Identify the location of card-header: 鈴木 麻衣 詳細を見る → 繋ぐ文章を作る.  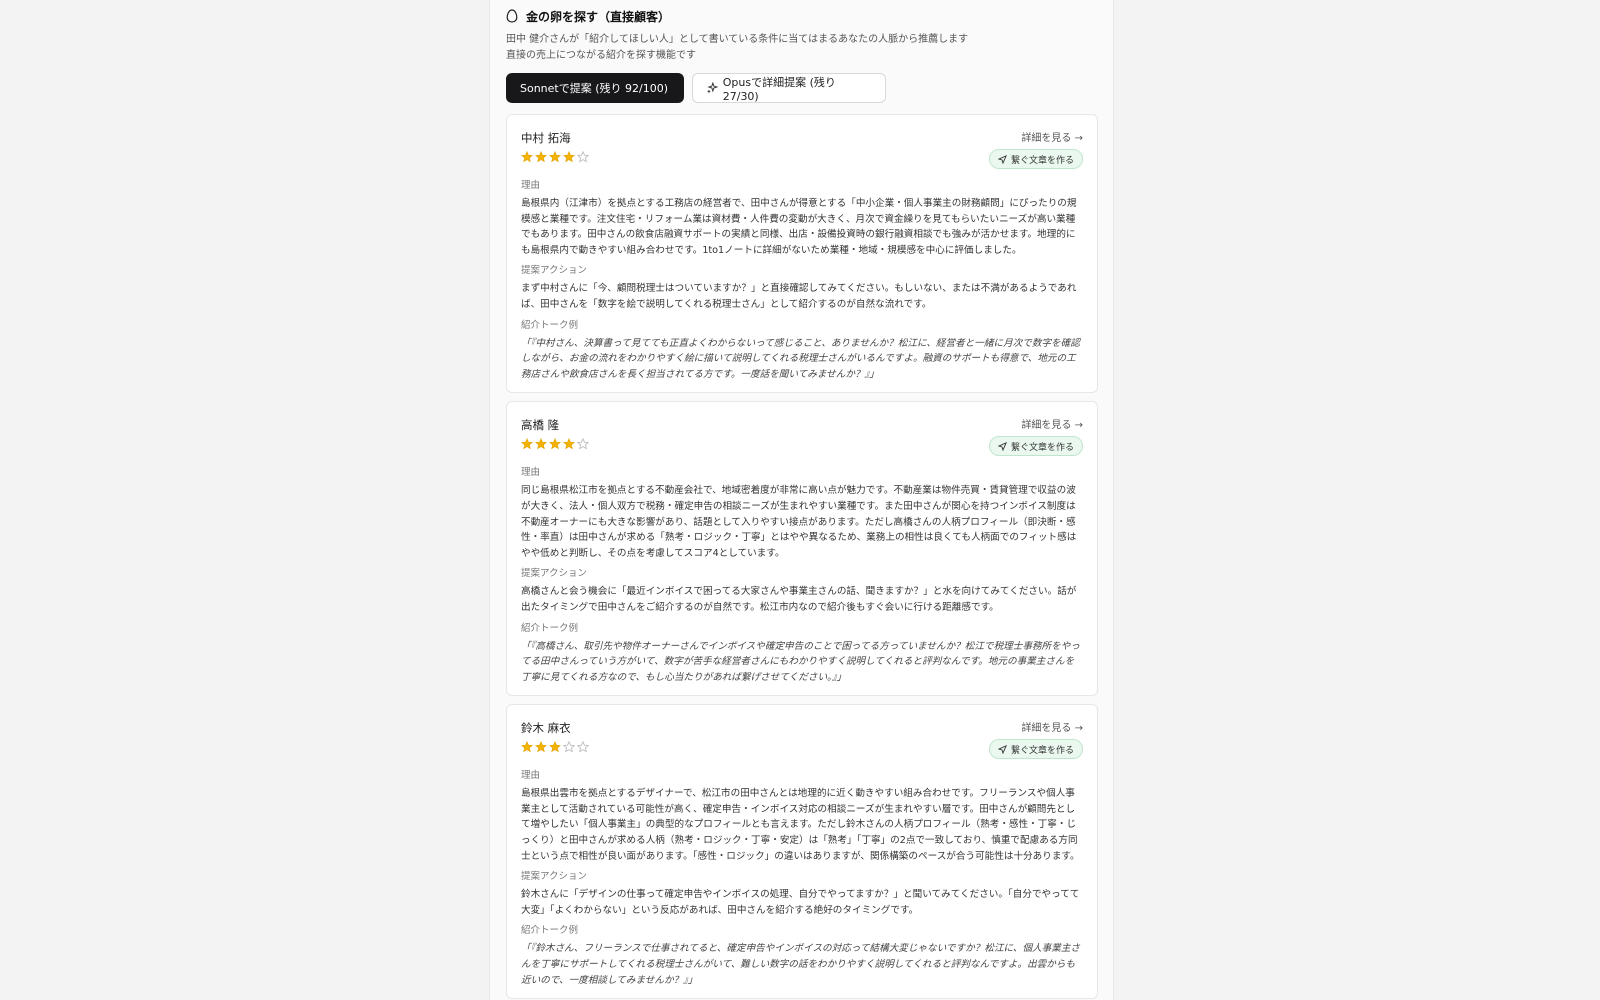
(802, 740).